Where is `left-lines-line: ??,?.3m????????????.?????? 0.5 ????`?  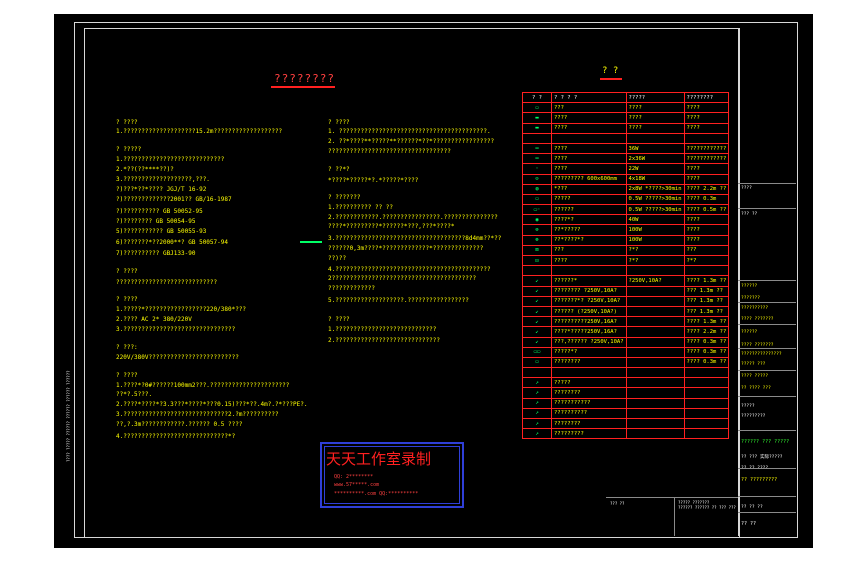
left-lines-line: ??,?.3m????????????.?????? 0.5 ???? is located at coordinates (179, 424).